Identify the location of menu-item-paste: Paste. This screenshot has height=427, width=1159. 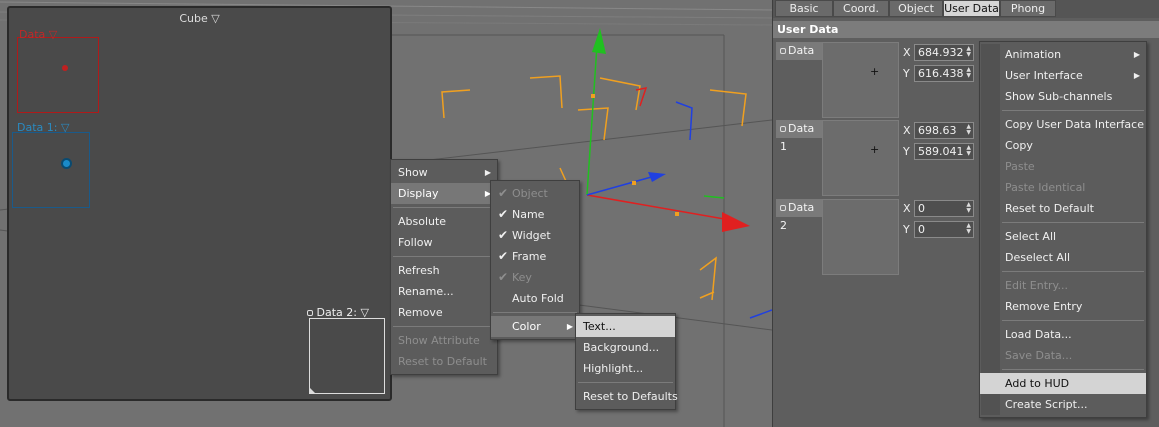
(1063, 166).